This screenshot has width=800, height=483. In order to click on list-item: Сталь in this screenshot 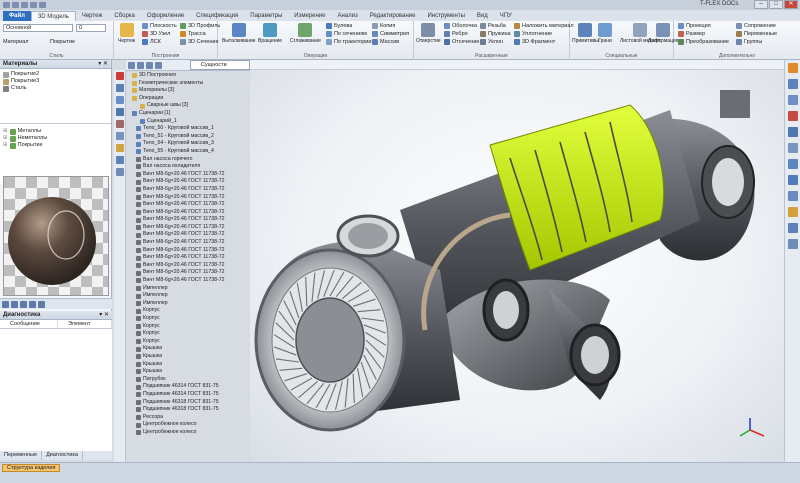, I will do `click(55, 88)`.